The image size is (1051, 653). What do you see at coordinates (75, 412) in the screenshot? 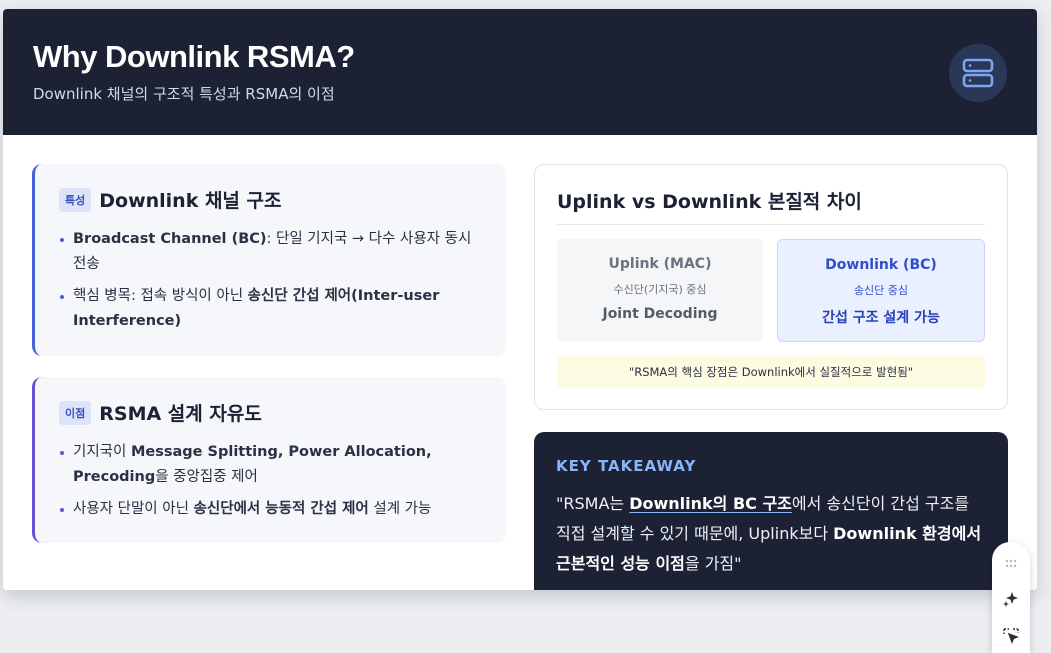
I see `benefit-tag: 이점` at bounding box center [75, 412].